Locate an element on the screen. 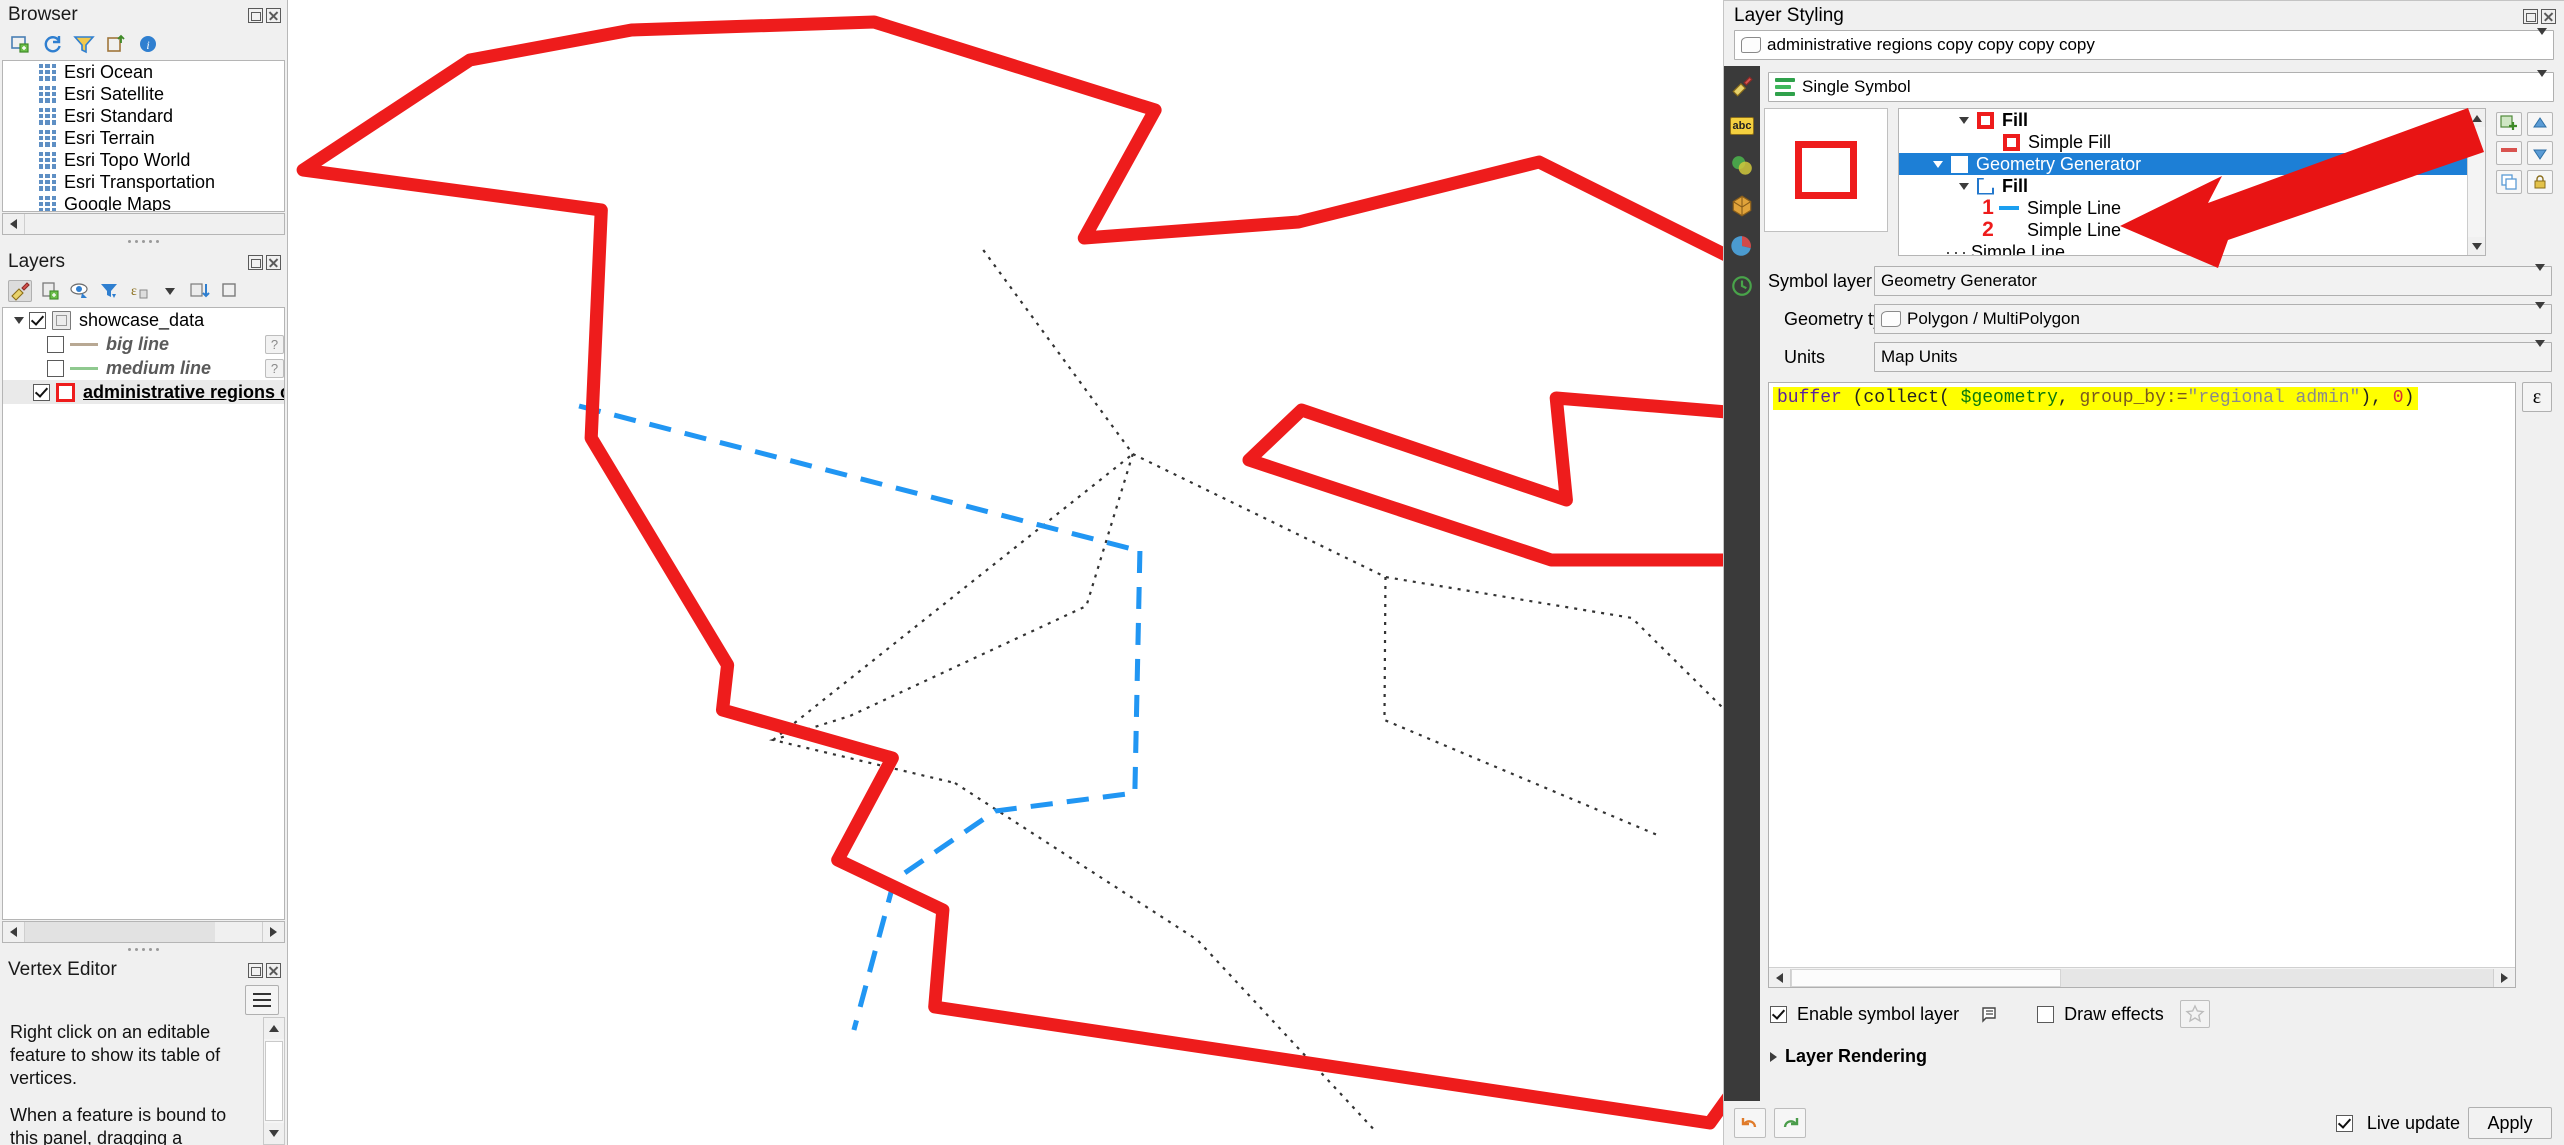 This screenshot has width=2564, height=1145. add-layer-icon is located at coordinates (20, 44).